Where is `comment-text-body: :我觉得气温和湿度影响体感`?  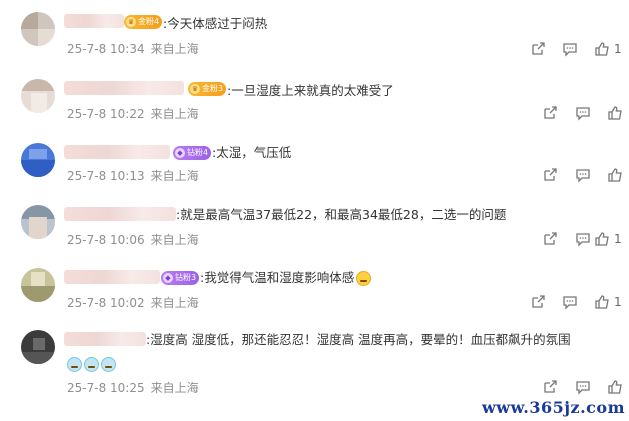 comment-text-body: :我觉得气温和湿度影响体感 is located at coordinates (277, 277).